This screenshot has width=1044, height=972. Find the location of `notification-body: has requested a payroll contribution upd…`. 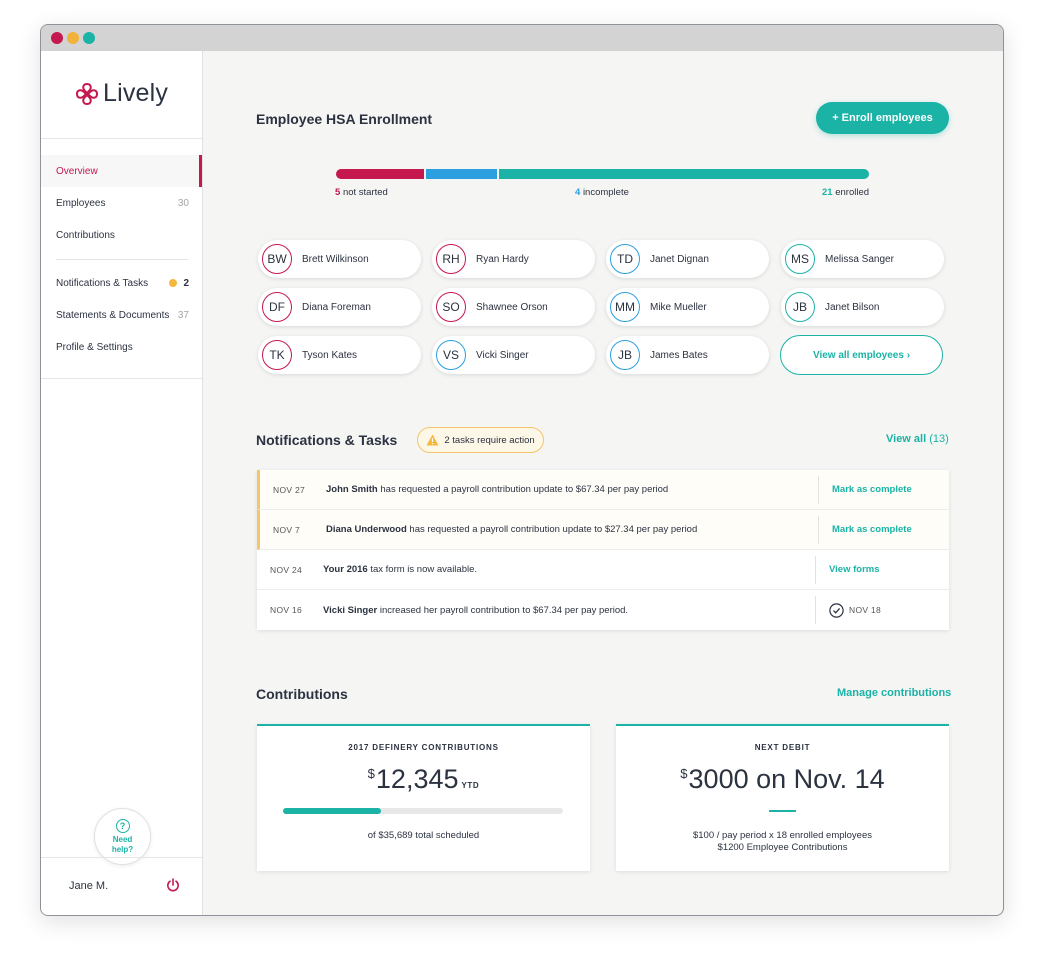

notification-body: has requested a payroll contribution upd… is located at coordinates (552, 529).